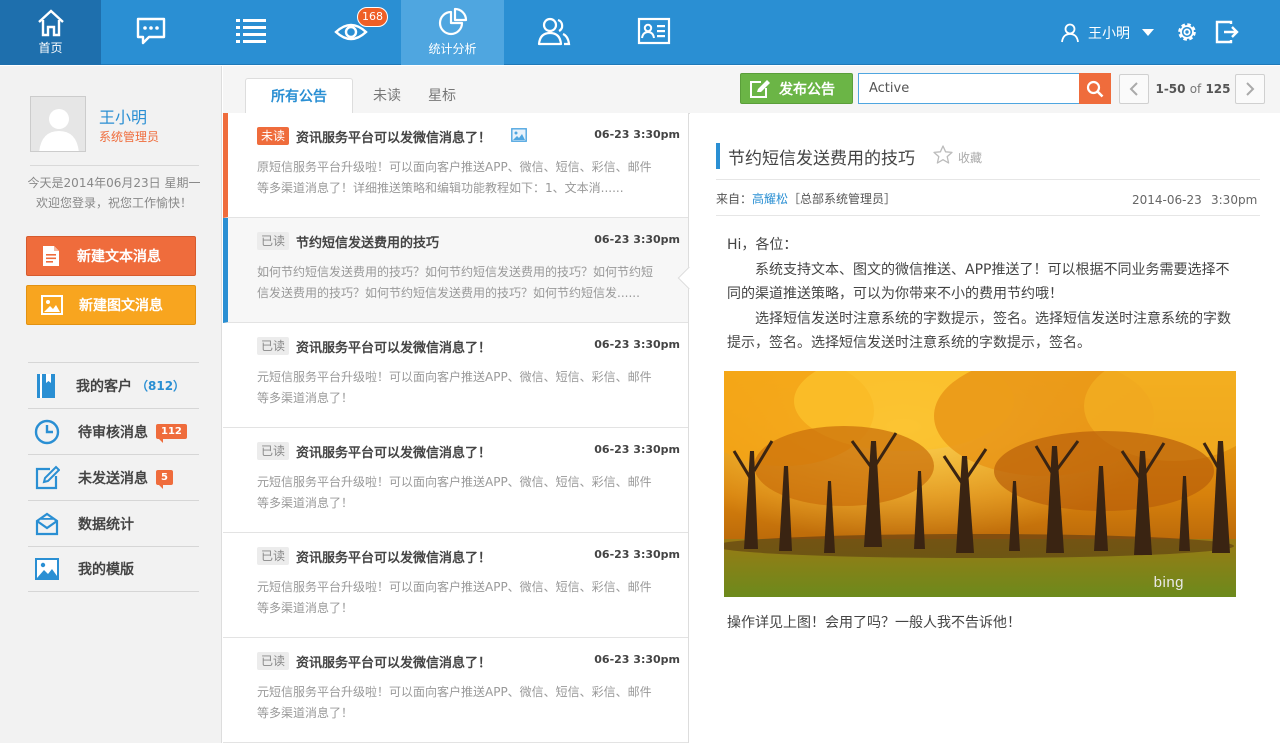  Describe the element at coordinates (807, 89) in the screenshot. I see `publish-label: 发布公告` at that location.